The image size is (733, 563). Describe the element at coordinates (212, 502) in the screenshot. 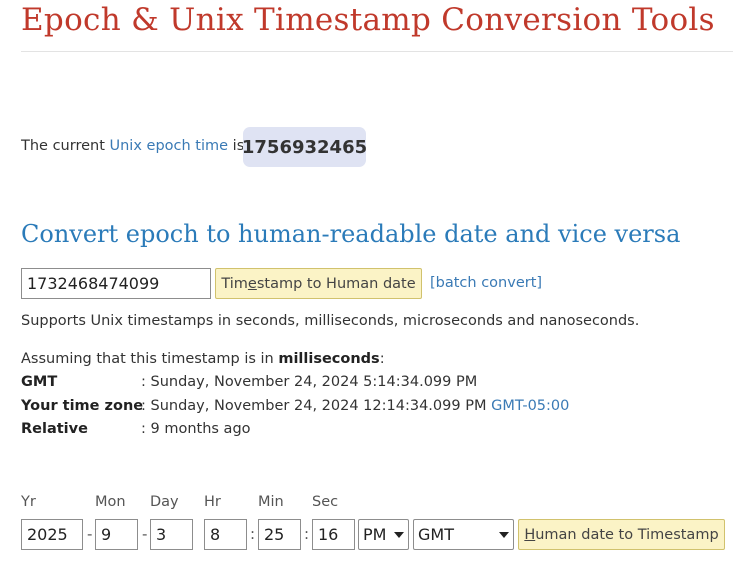

I see `hour-label: Hr` at that location.